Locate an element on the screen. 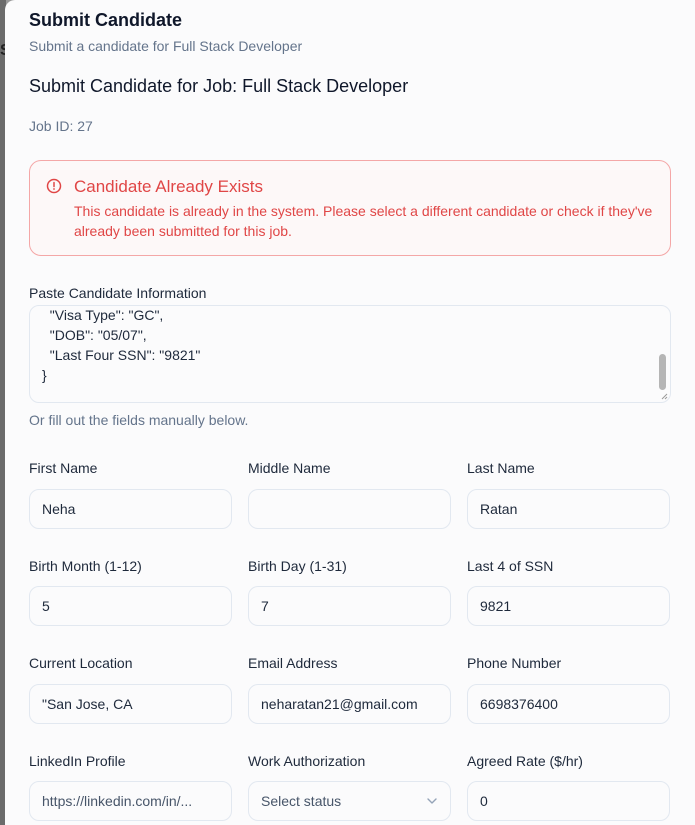 The image size is (695, 825). paste-line: "DOB": "05/07", is located at coordinates (94, 335).